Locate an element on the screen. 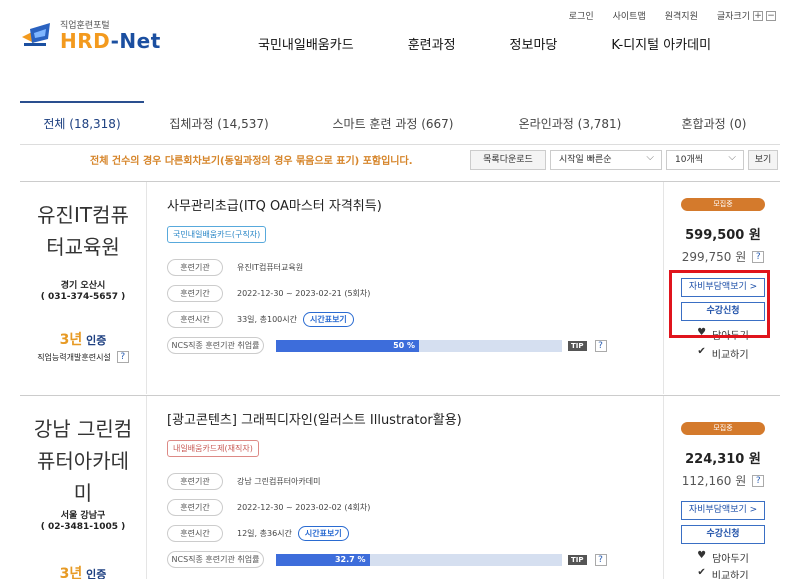 The width and height of the screenshot is (800, 579). ncs-rate-fill: 50 % is located at coordinates (347, 345).